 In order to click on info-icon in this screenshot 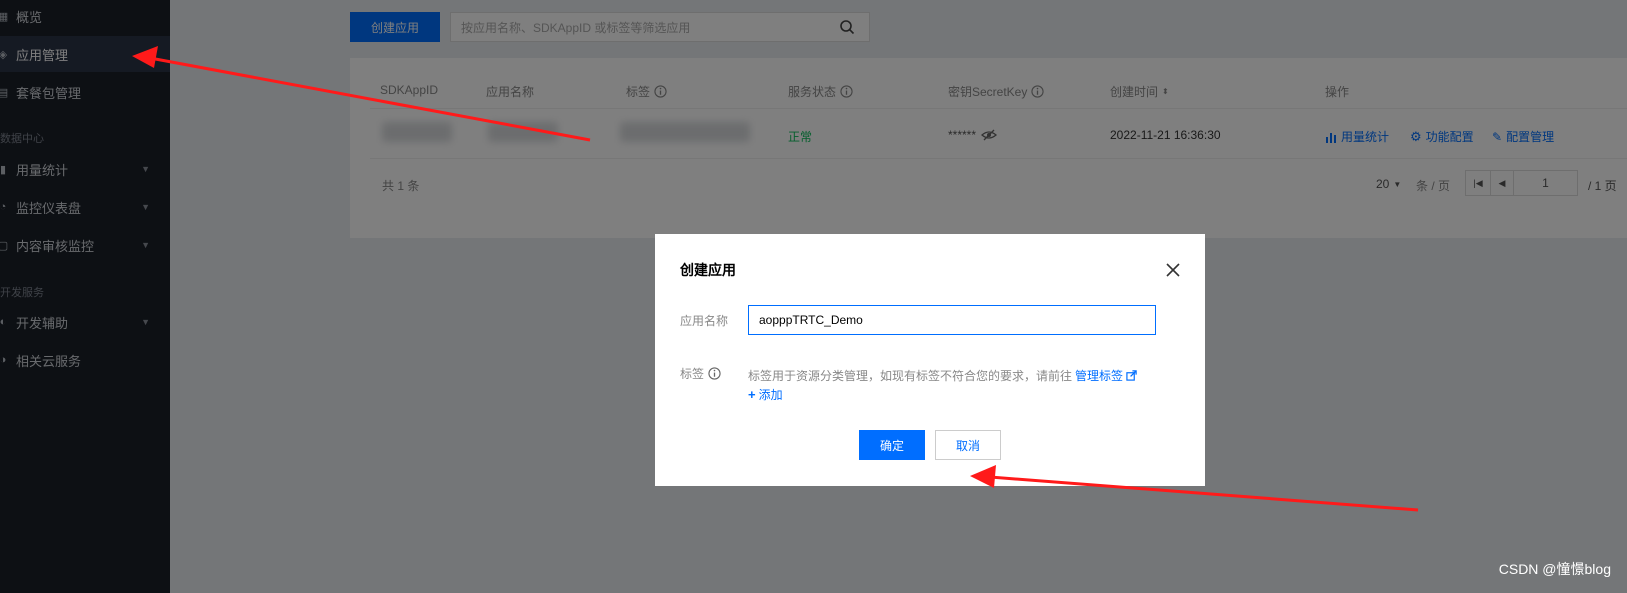, I will do `click(714, 373)`.